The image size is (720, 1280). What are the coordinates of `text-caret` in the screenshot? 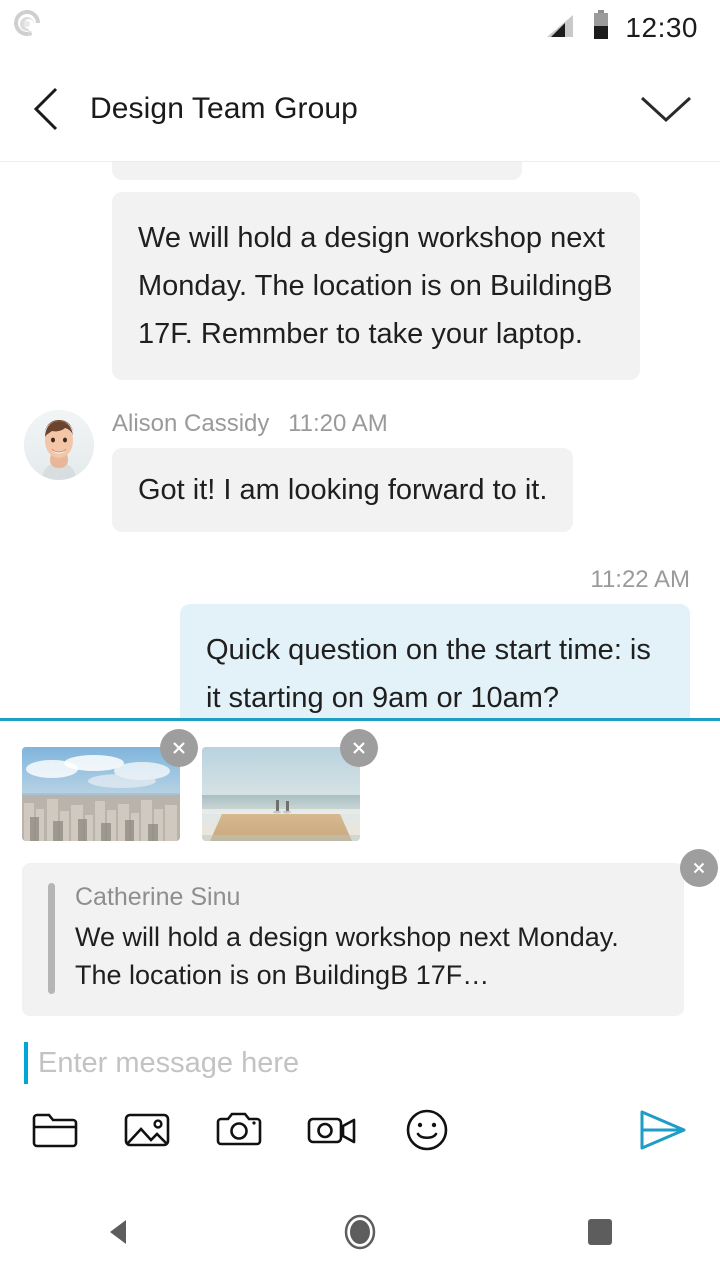 It's located at (26, 1063).